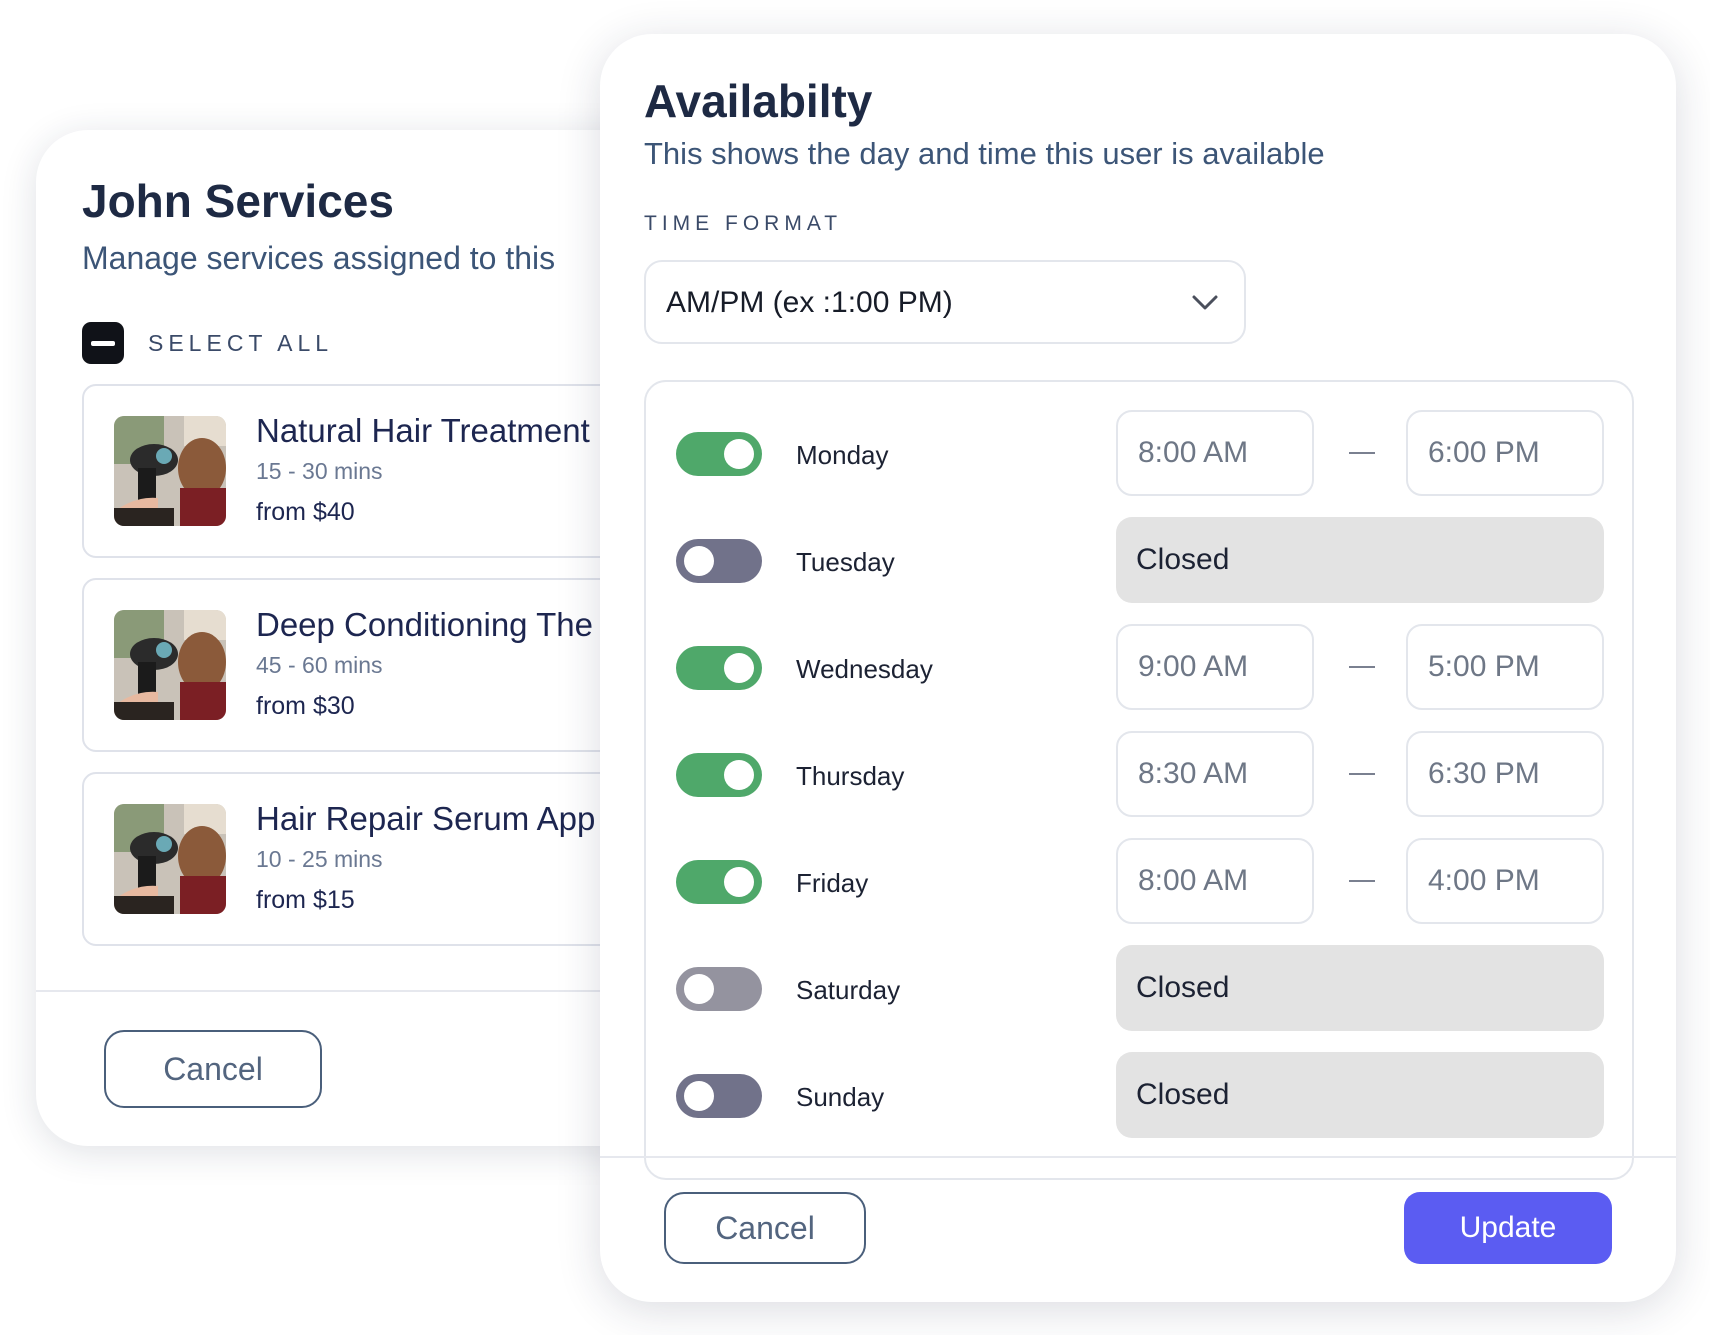 The width and height of the screenshot is (1710, 1335). Describe the element at coordinates (1205, 302) in the screenshot. I see `chevron-down-icon` at that location.